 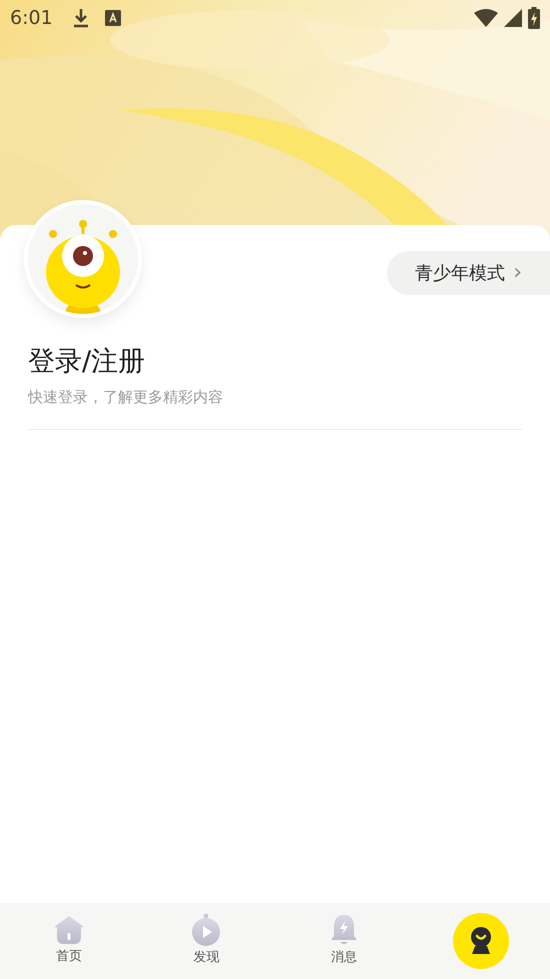 What do you see at coordinates (275, 362) in the screenshot?
I see `login-title: 登录/注册` at bounding box center [275, 362].